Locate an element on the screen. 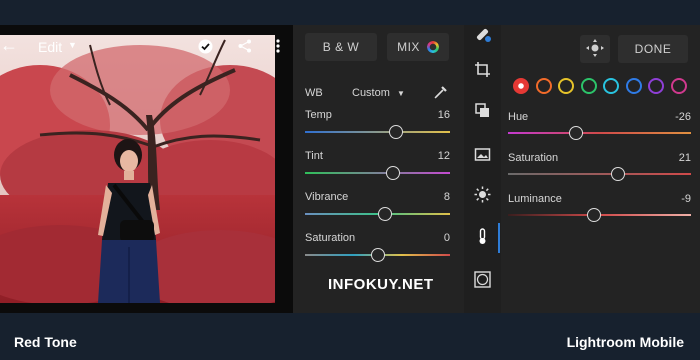  target-adjust-button is located at coordinates (595, 49).